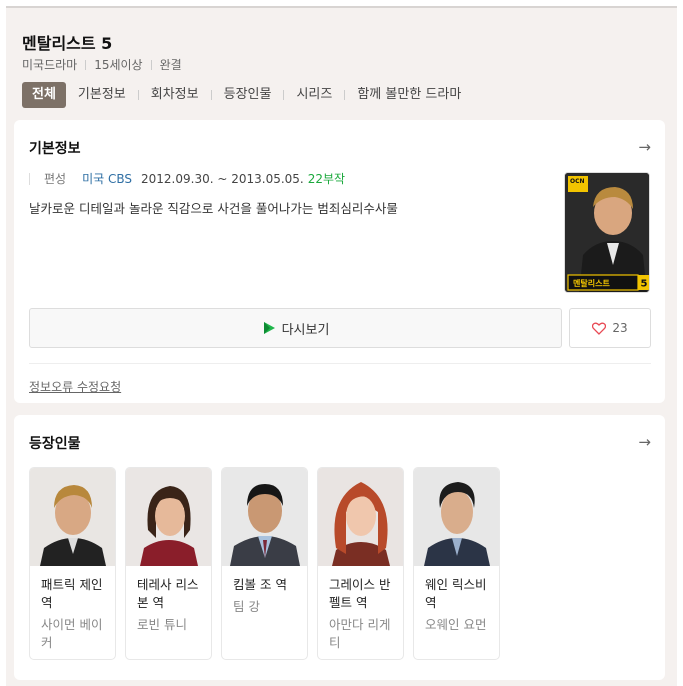  I want to click on cast-member-card: 패트릭 제인 역 사이먼 베이커, so click(72, 563).